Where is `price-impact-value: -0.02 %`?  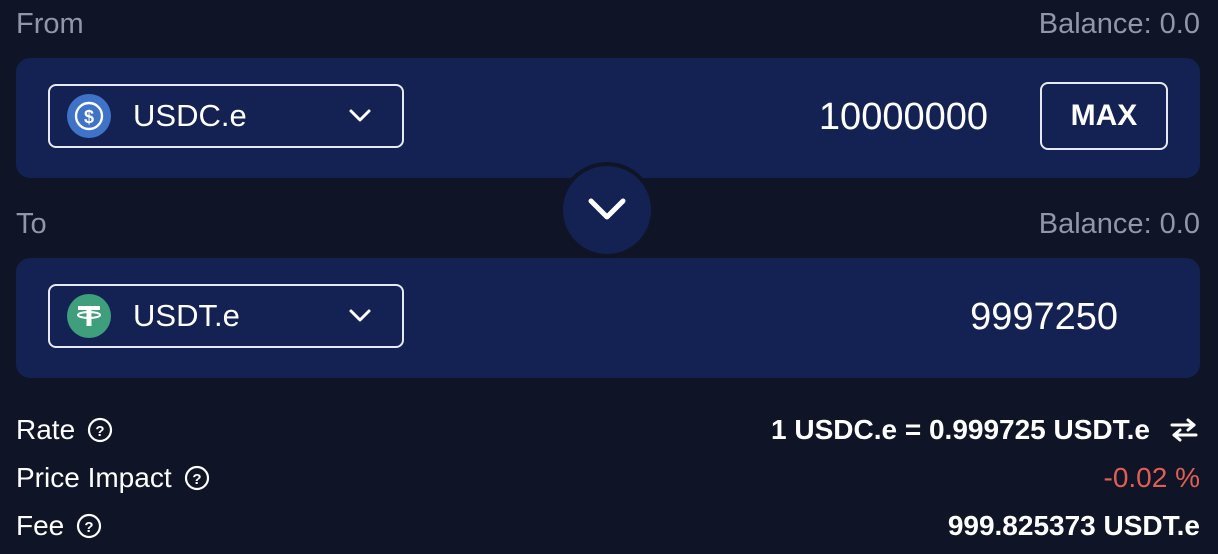 price-impact-value: -0.02 % is located at coordinates (1152, 477).